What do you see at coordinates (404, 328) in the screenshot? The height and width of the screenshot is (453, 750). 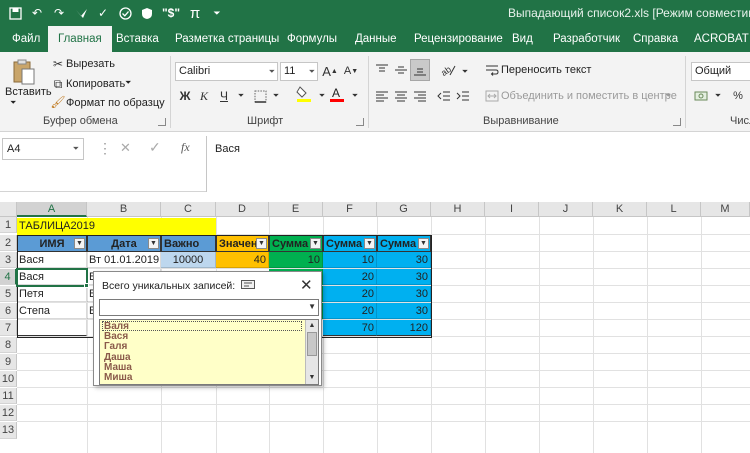 I see `total-cell: 120` at bounding box center [404, 328].